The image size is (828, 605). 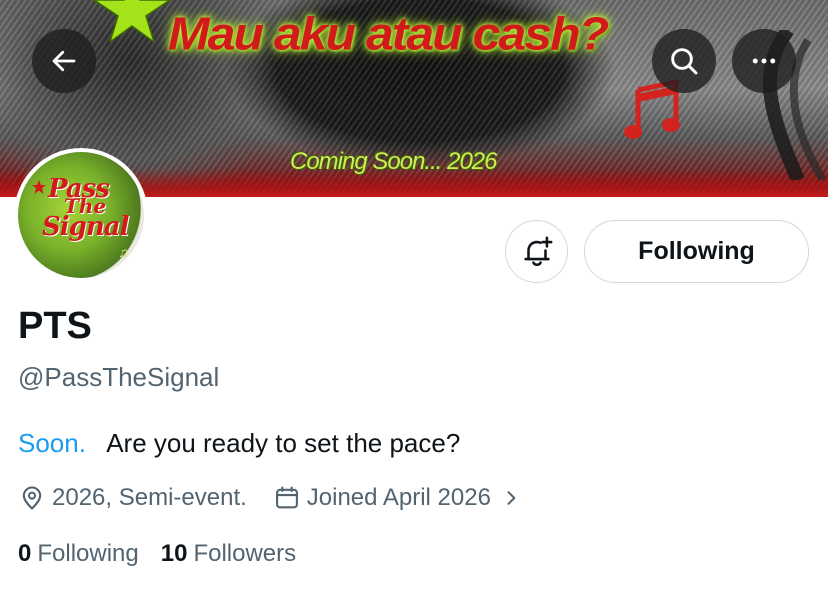 I want to click on chevron-right-icon, so click(x=511, y=498).